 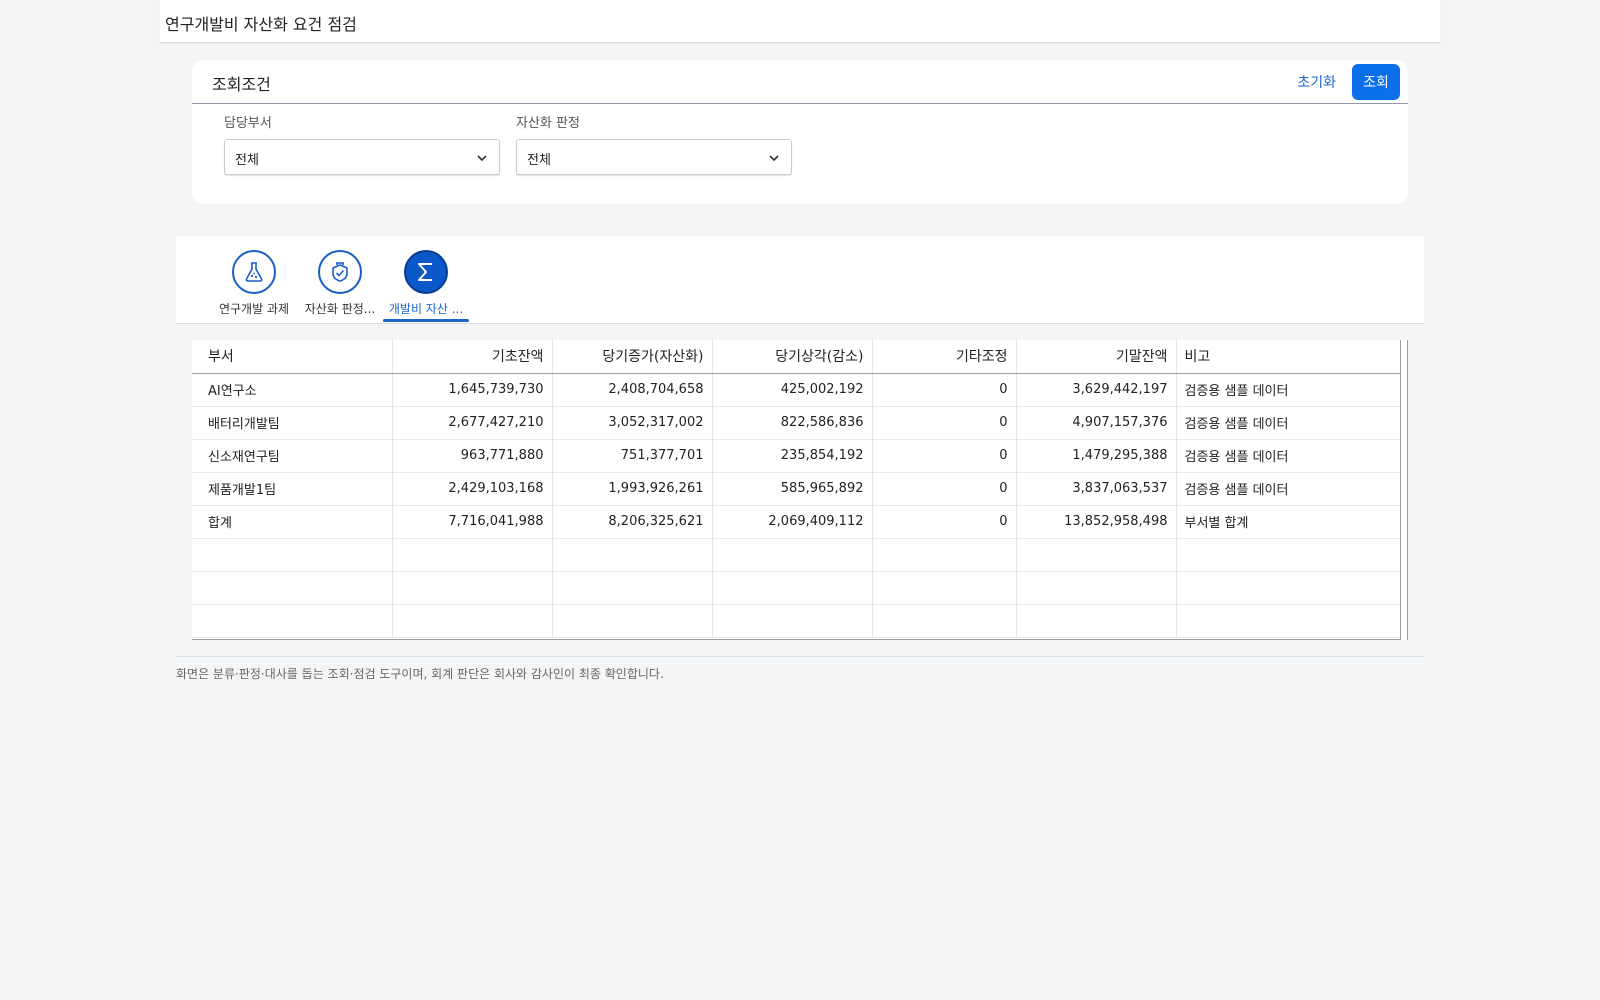 I want to click on column-header: 기초잔액, so click(x=472, y=357).